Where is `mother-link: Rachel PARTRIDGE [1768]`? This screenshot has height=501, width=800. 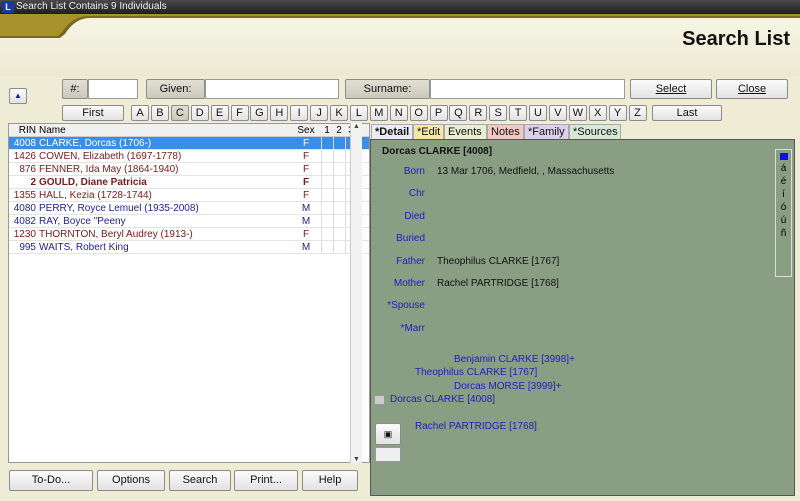 mother-link: Rachel PARTRIDGE [1768] is located at coordinates (476, 426).